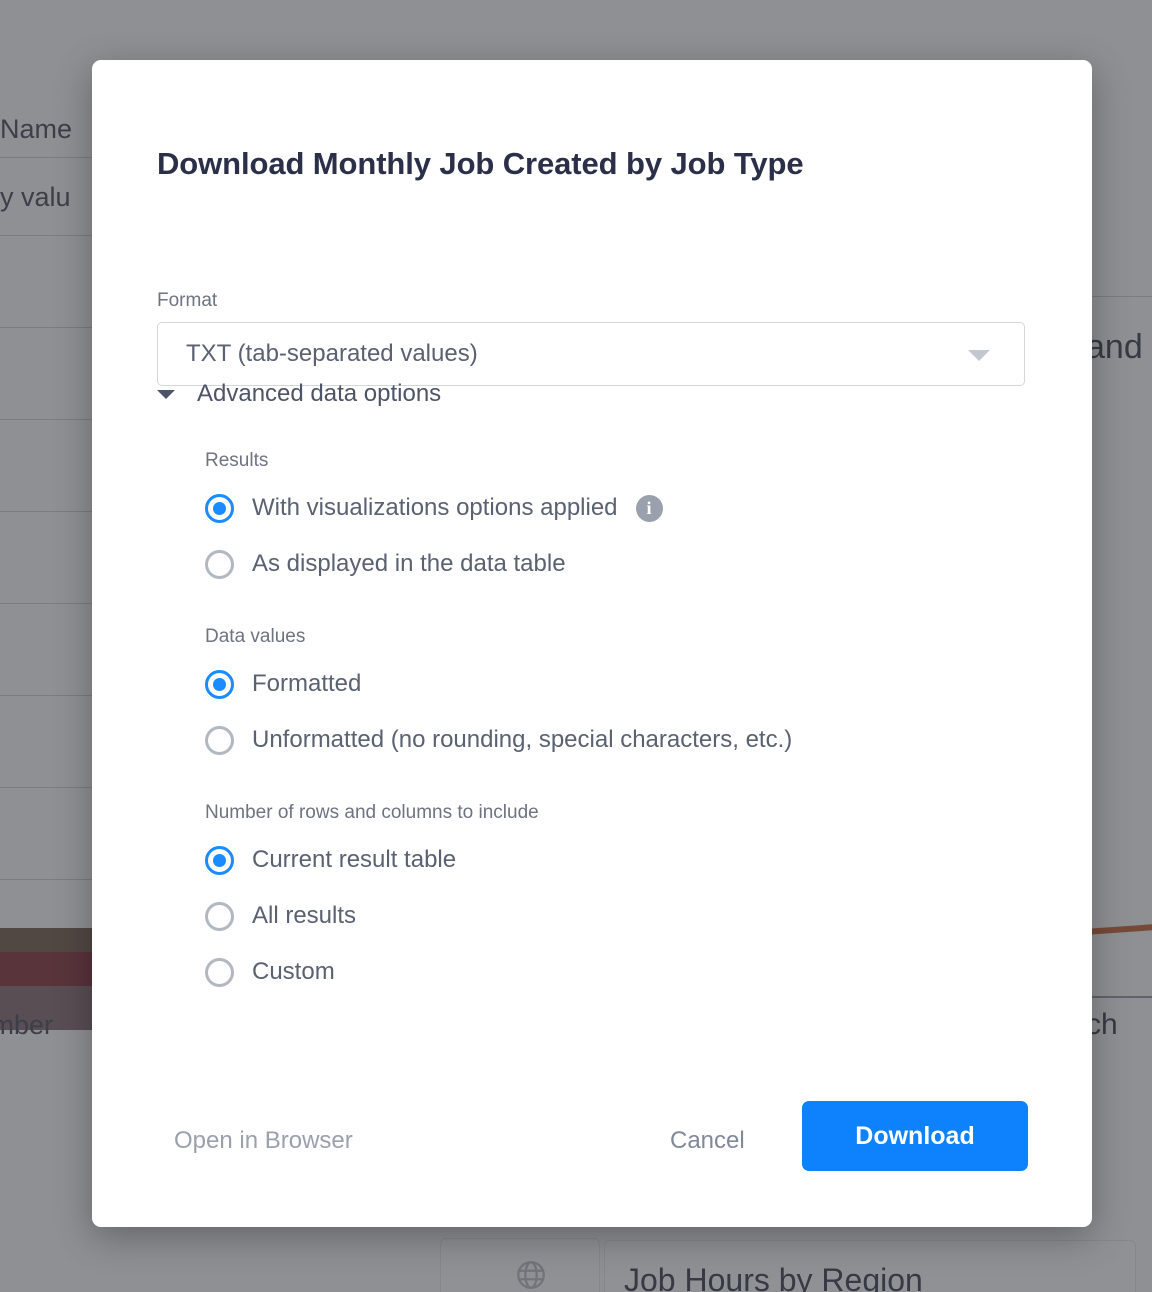 This screenshot has height=1292, width=1152. What do you see at coordinates (255, 636) in the screenshot?
I see `group-label: Data values` at bounding box center [255, 636].